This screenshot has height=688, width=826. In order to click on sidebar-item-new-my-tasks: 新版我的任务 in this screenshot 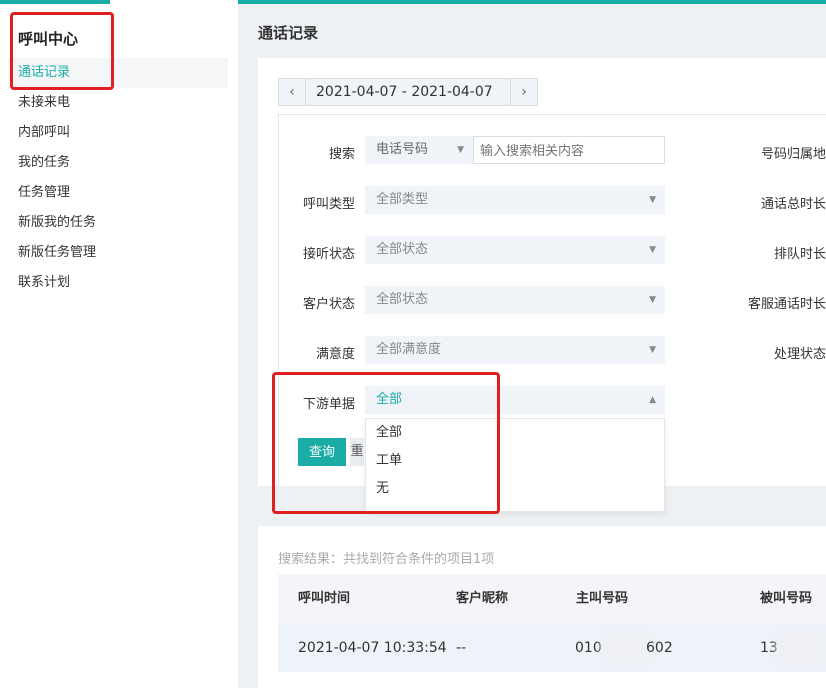, I will do `click(118, 223)`.